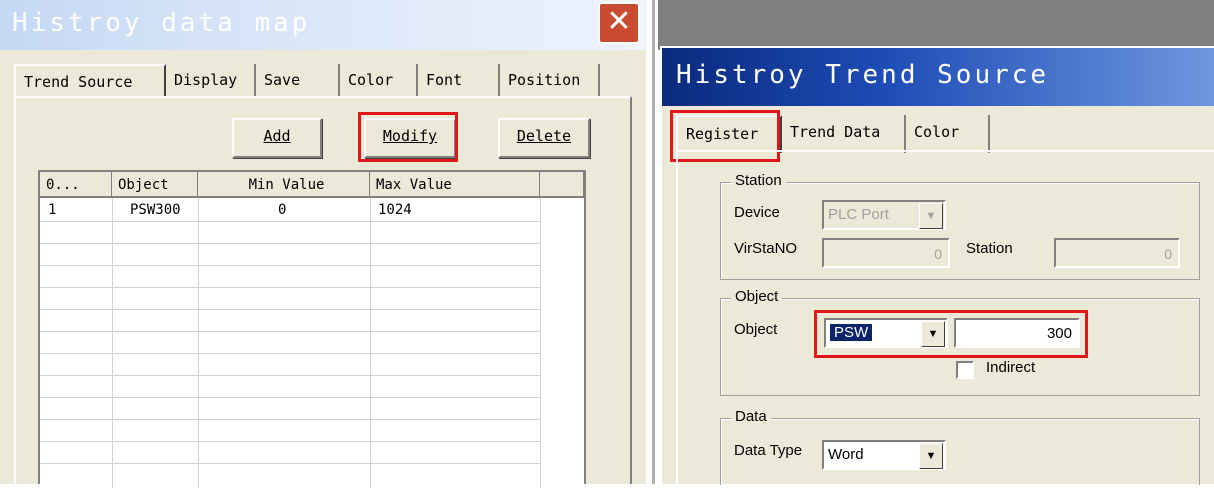  What do you see at coordinates (757, 212) in the screenshot?
I see `device-label: Device` at bounding box center [757, 212].